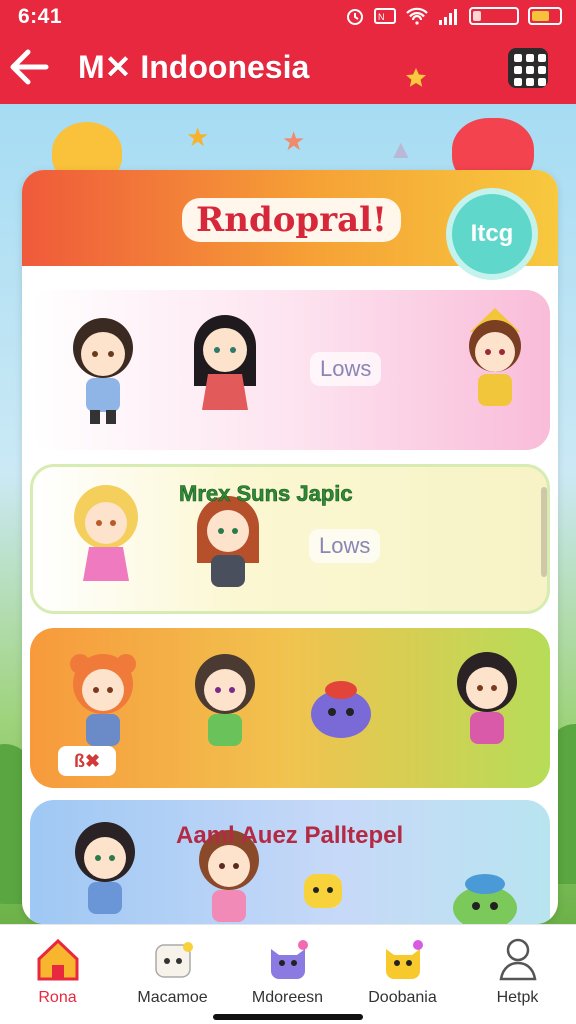 The width and height of the screenshot is (576, 1024). I want to click on status-icons: N, so click(453, 16).